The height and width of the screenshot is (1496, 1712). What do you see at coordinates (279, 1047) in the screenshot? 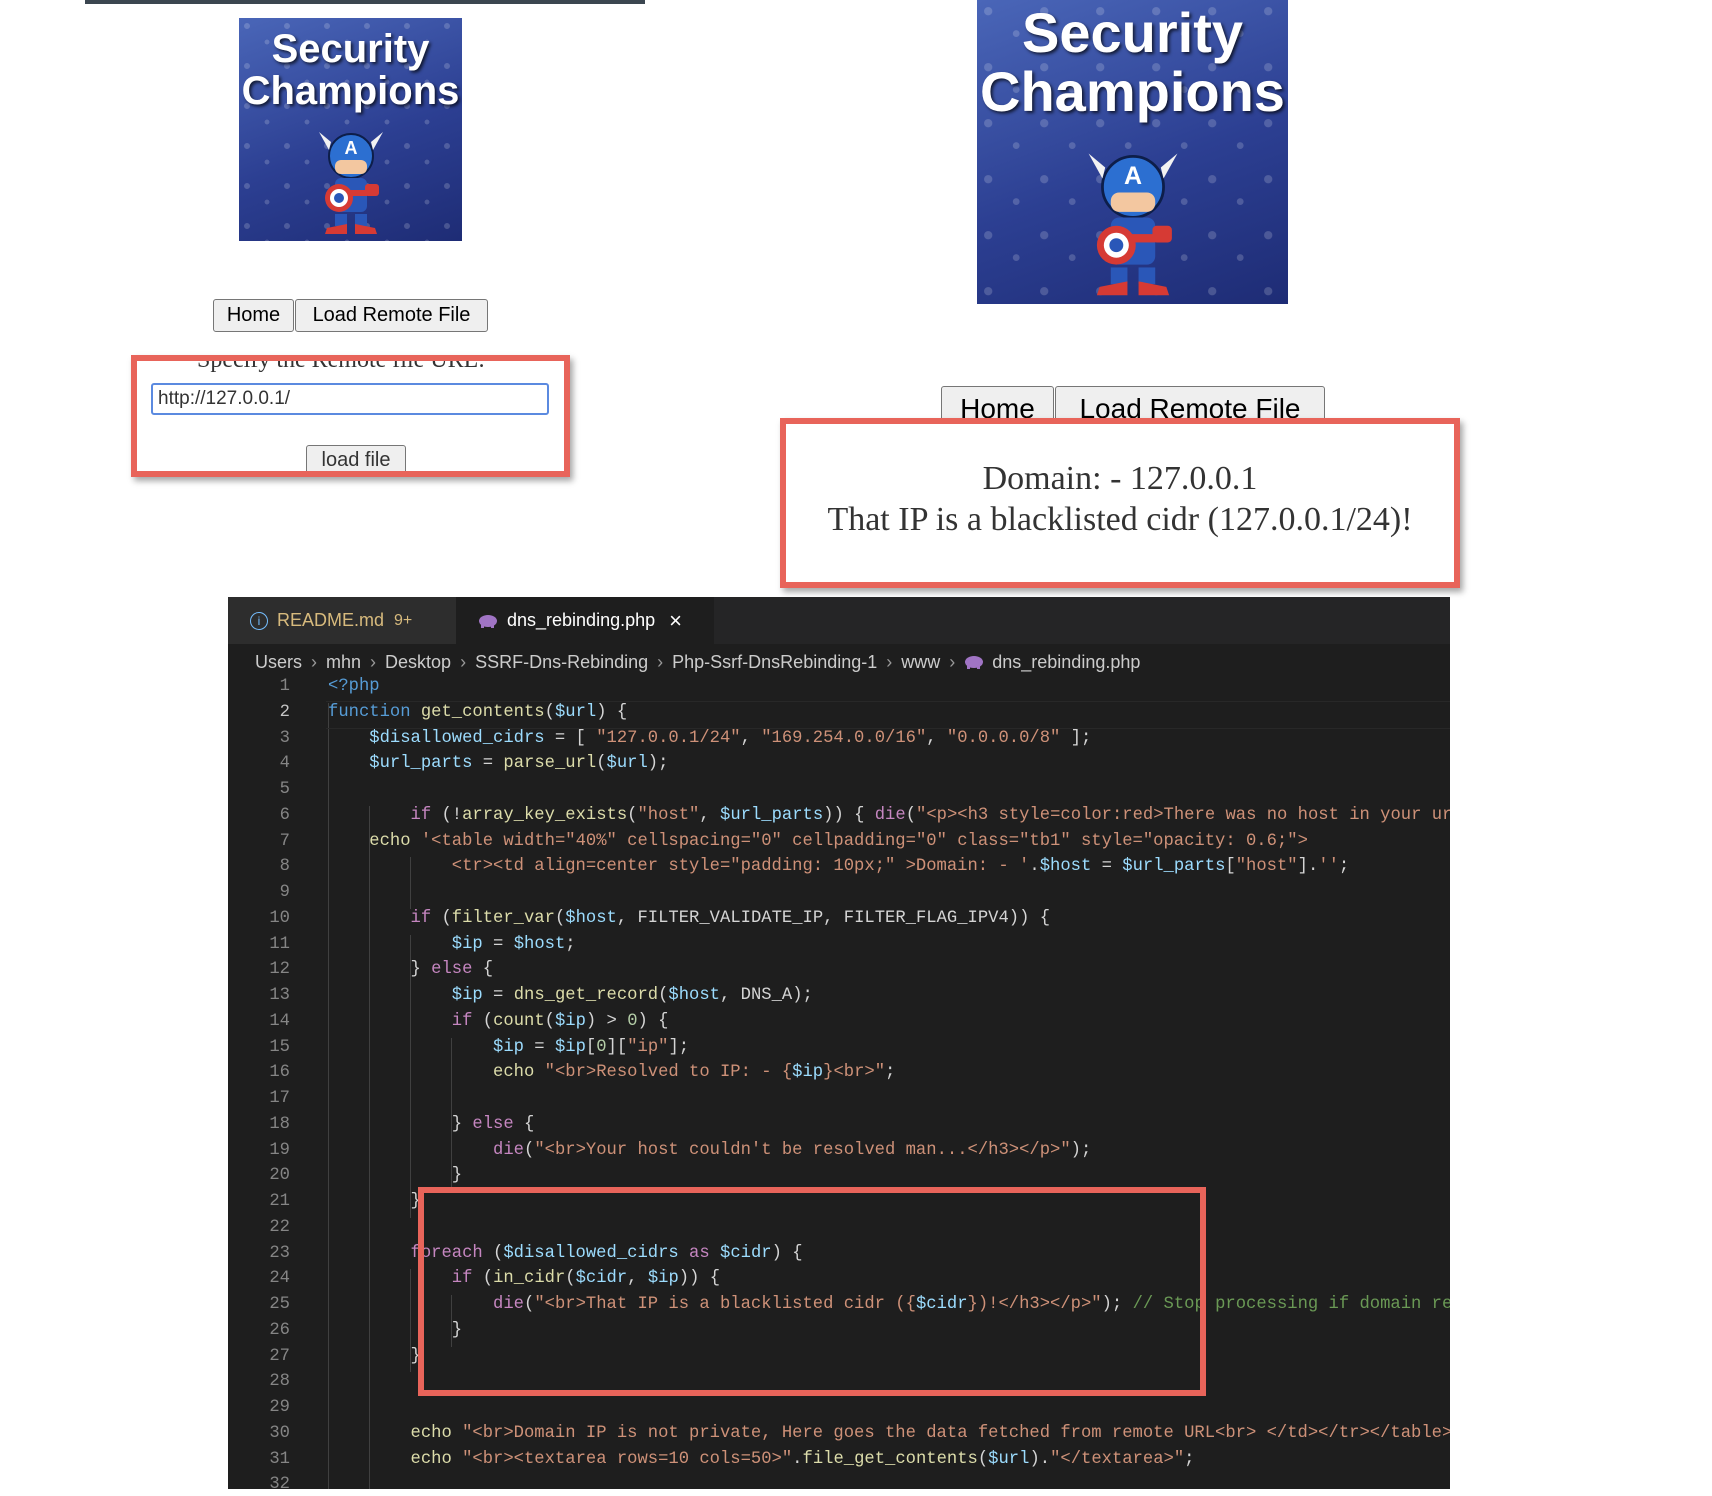
I see `line-number: 15` at bounding box center [279, 1047].